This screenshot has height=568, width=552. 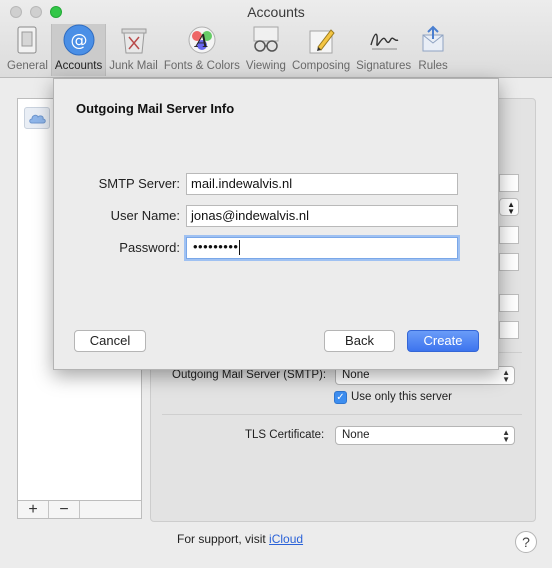 I want to click on tab-fonts-colors-label: Fonts & Colors, so click(x=201, y=66).